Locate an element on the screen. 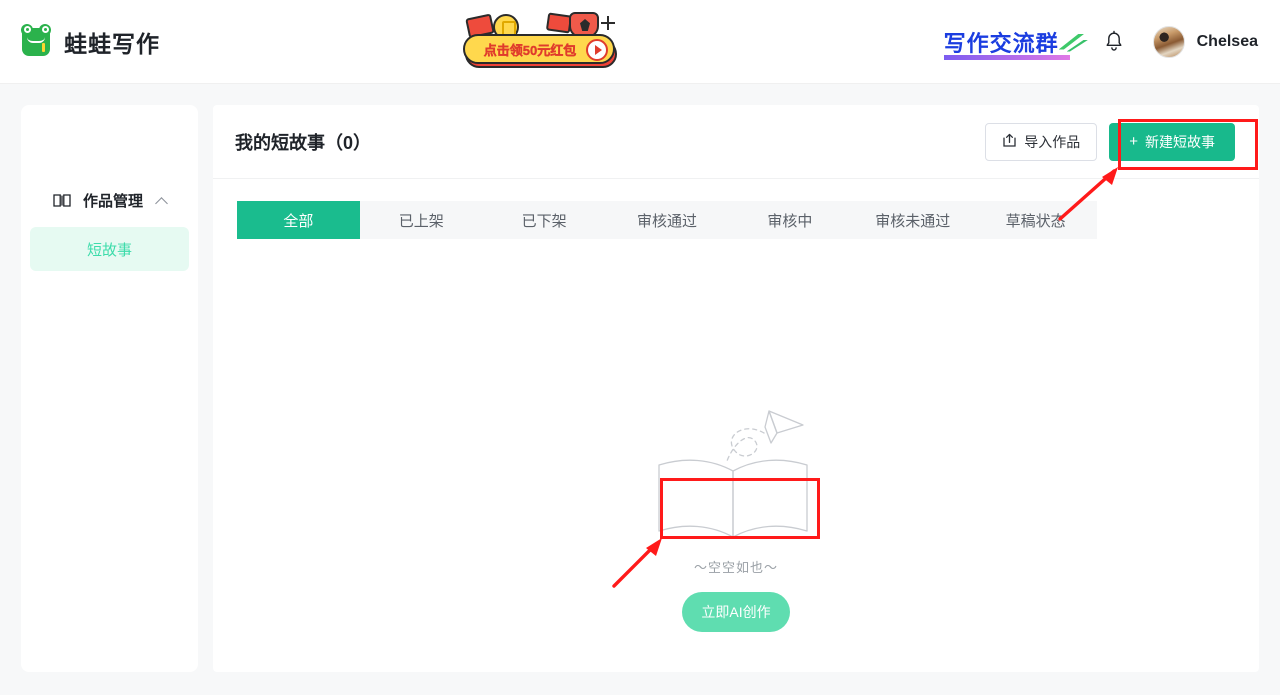 The image size is (1280, 695). sidebar-group-works-management: 作品管理 is located at coordinates (109, 200).